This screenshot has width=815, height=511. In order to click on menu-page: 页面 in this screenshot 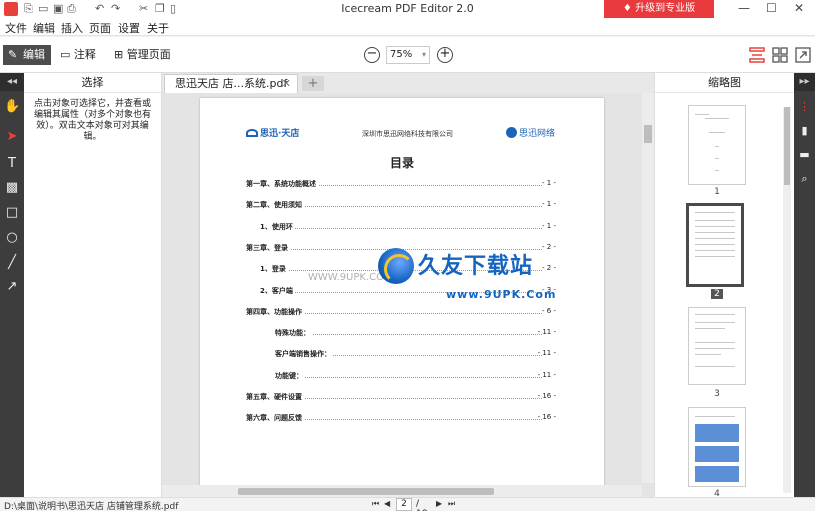, I will do `click(100, 28)`.